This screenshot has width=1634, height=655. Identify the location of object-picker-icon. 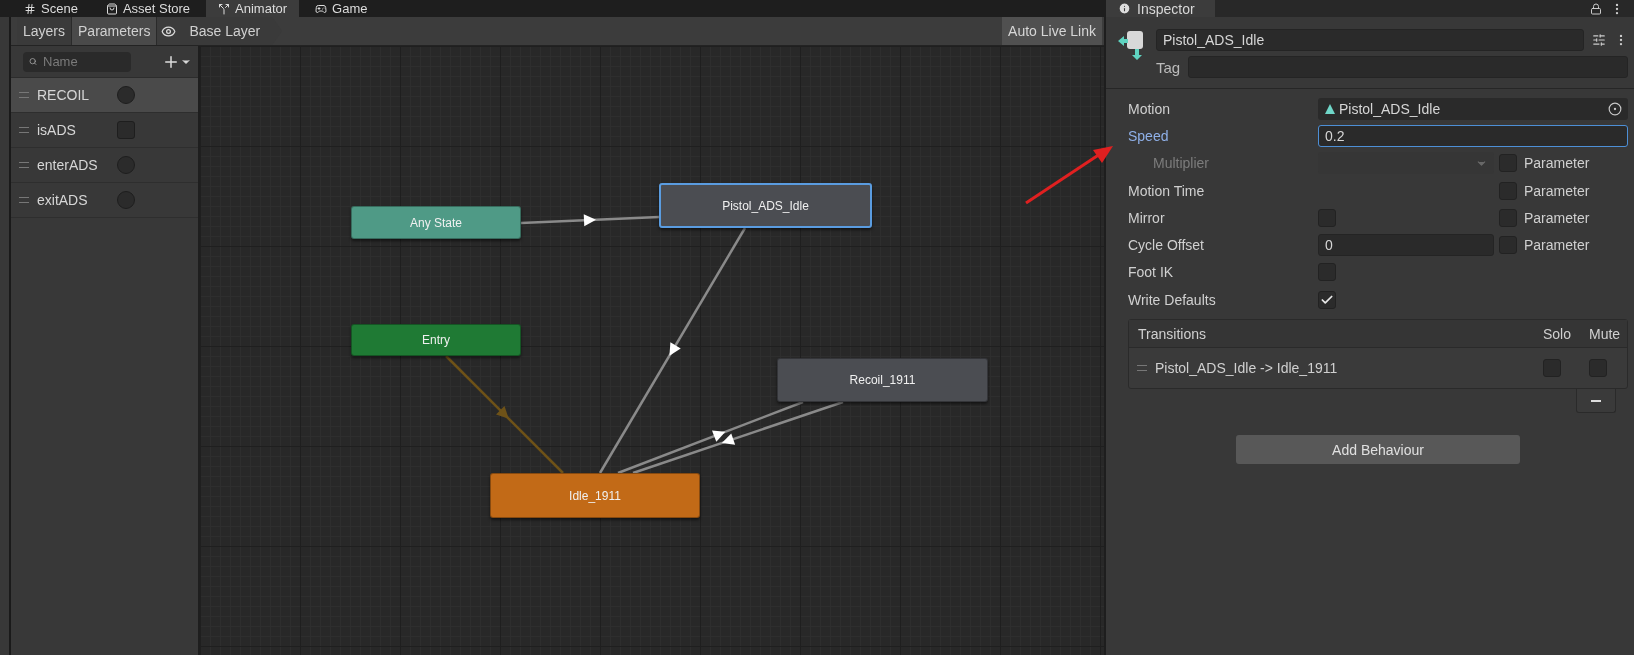
(1615, 108).